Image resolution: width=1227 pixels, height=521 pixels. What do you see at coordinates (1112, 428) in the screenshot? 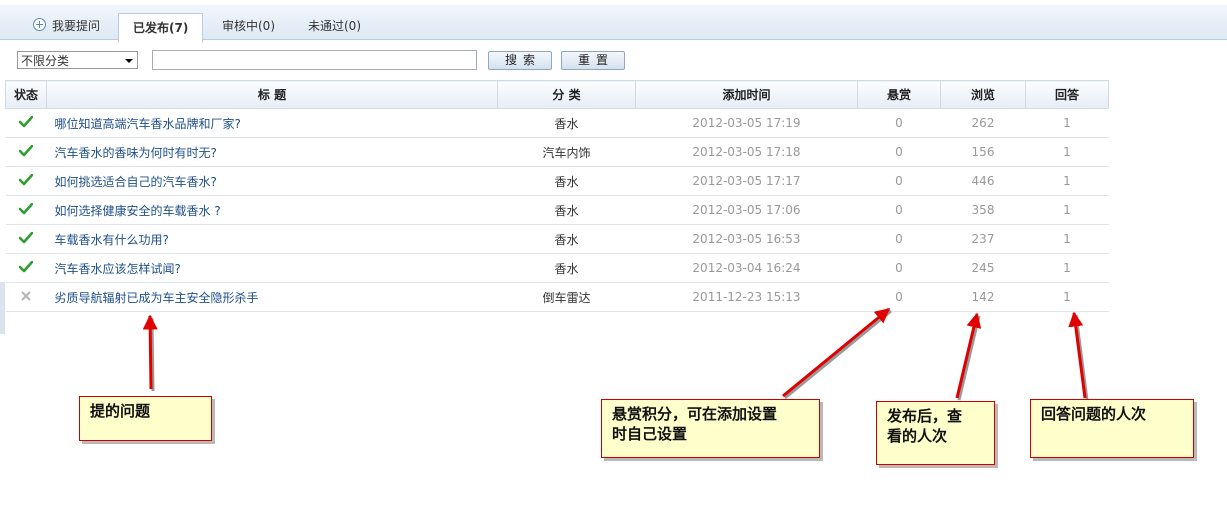
I see `note-answers: 回答问题的人次` at bounding box center [1112, 428].